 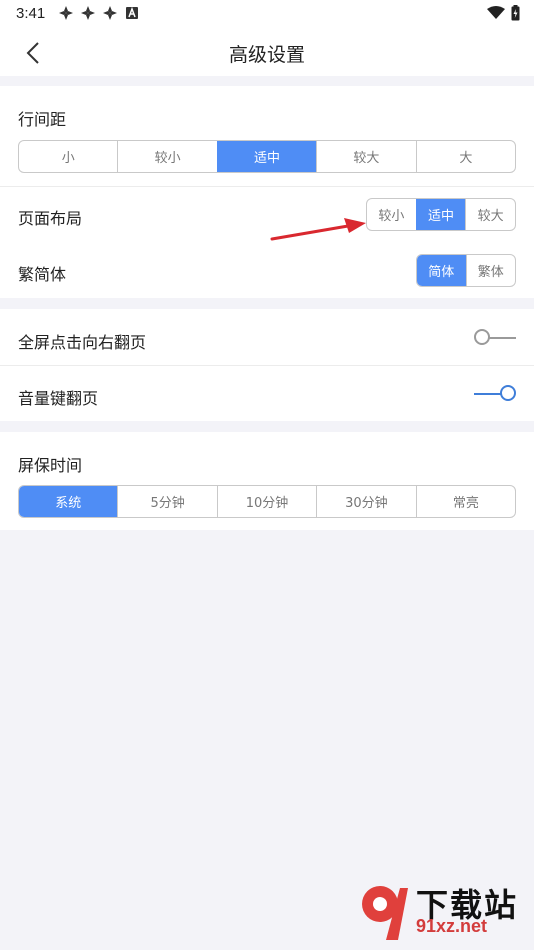 I want to click on line-spacing-segmented: 小 较小 适中 较大 大, so click(x=267, y=156).